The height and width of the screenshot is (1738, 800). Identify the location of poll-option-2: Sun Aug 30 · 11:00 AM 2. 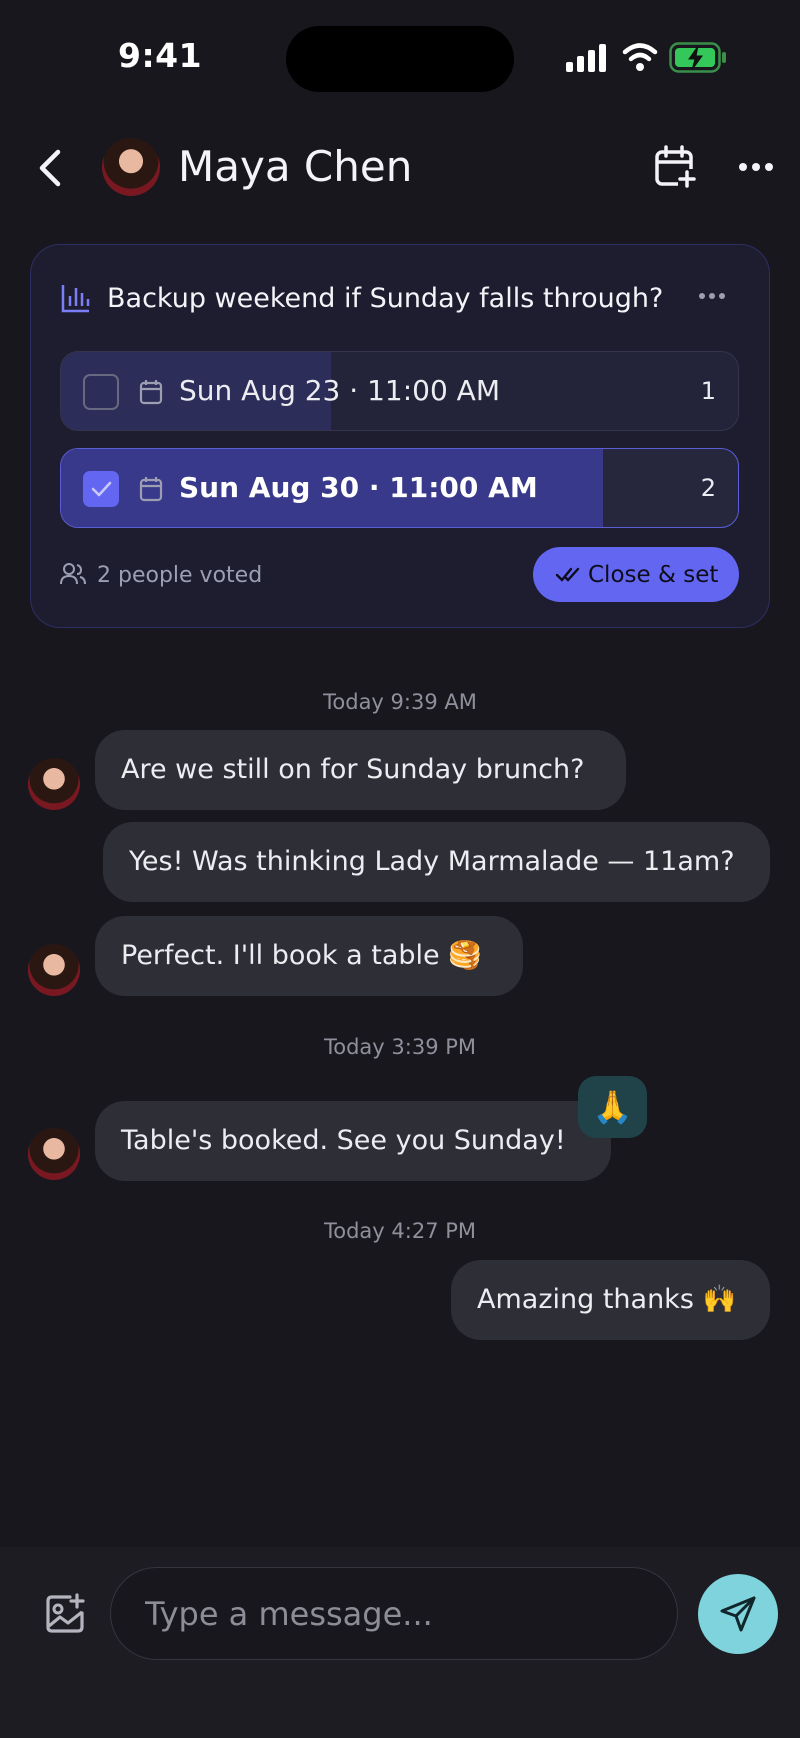
(399, 488).